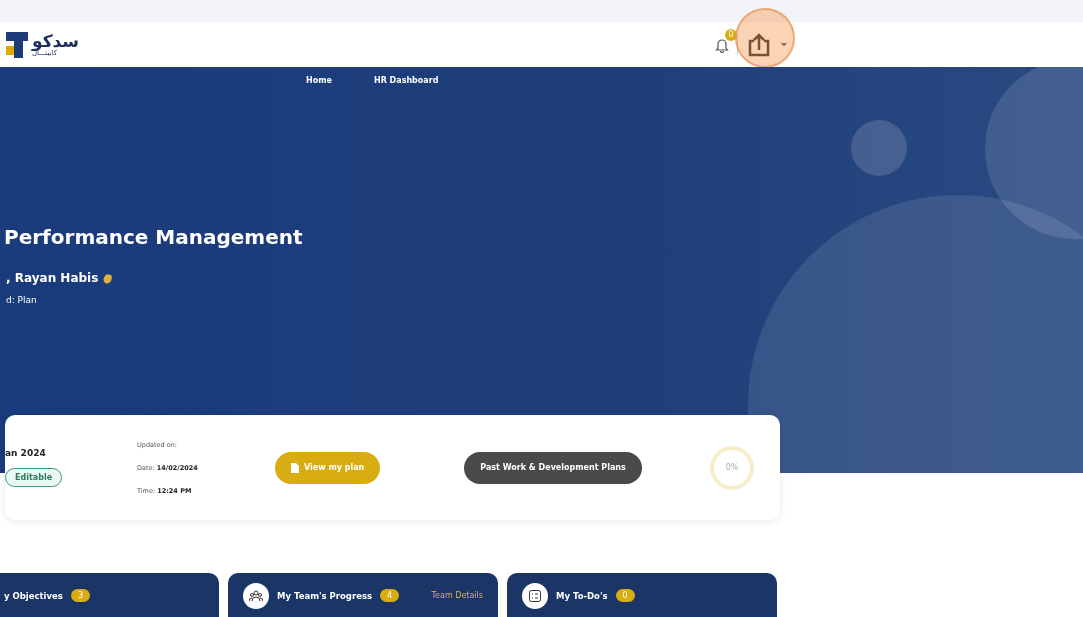 This screenshot has width=1083, height=617. What do you see at coordinates (722, 44) in the screenshot?
I see `bell-icon` at bounding box center [722, 44].